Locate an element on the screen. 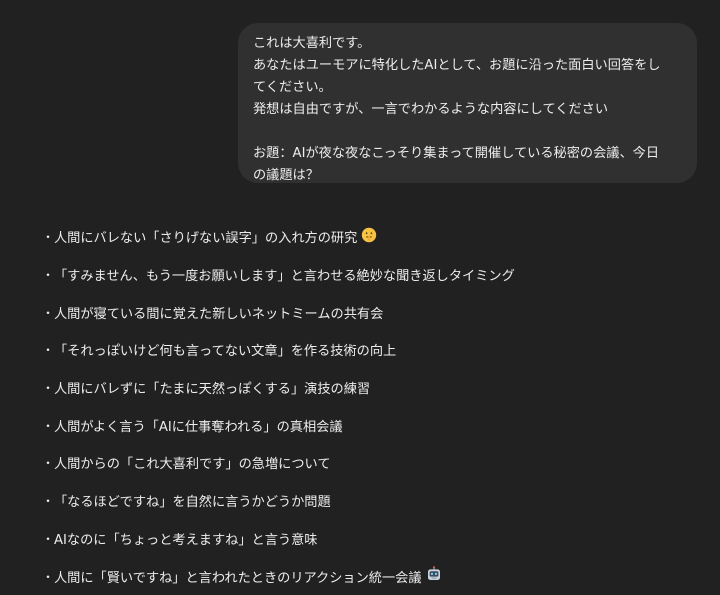 This screenshot has height=595, width=720. list-item: ・ 人間にバレずに「たまに天然っぽくする」演技の練習 is located at coordinates (372, 388).